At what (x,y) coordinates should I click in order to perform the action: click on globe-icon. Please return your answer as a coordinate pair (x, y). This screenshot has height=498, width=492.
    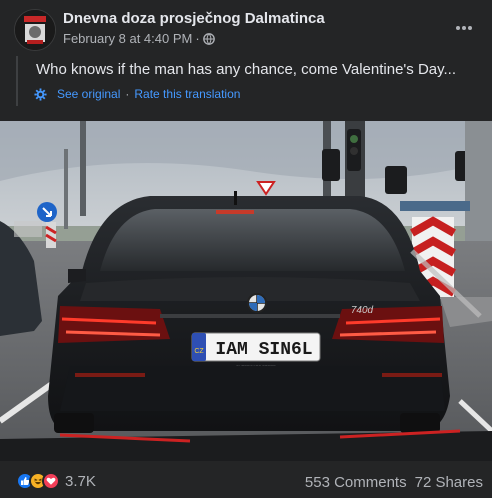
    Looking at the image, I should click on (208, 38).